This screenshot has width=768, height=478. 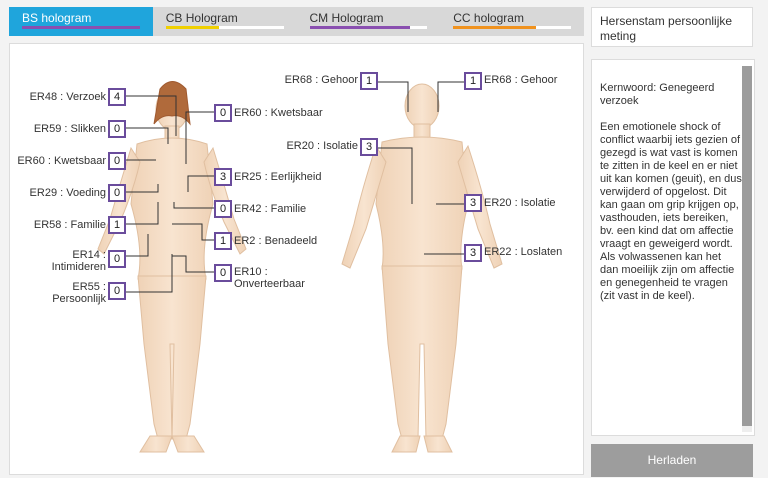 What do you see at coordinates (79, 293) in the screenshot?
I see `front-label: ER55 : Persoonlijk` at bounding box center [79, 293].